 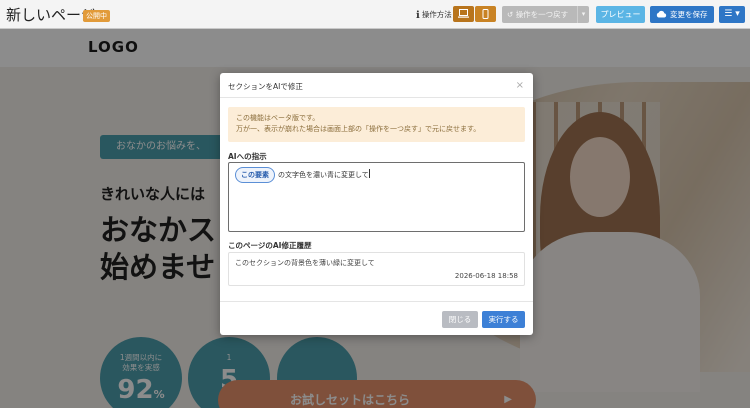 I want to click on info-icon: ℹ, so click(x=418, y=15).